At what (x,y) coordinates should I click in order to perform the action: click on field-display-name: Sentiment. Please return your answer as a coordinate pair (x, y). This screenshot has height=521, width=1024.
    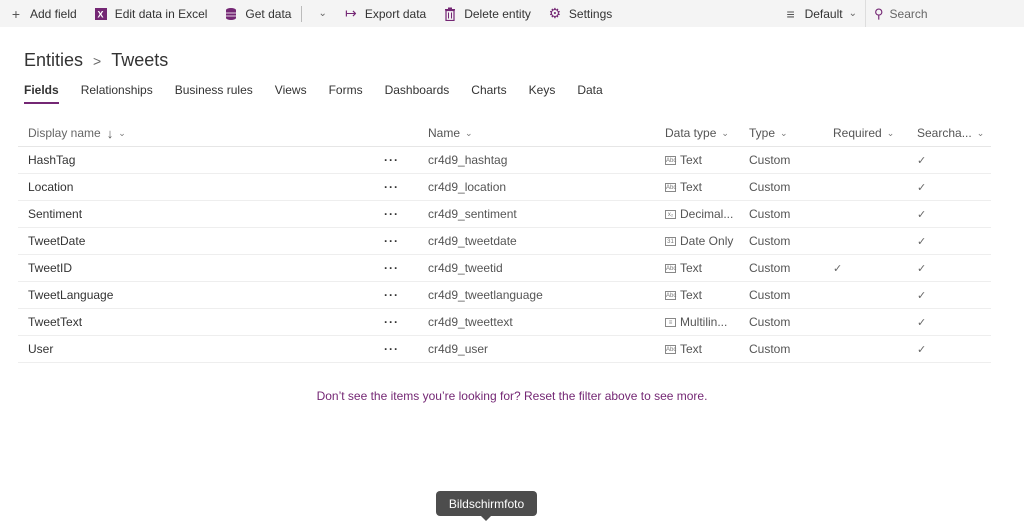
    Looking at the image, I should click on (198, 214).